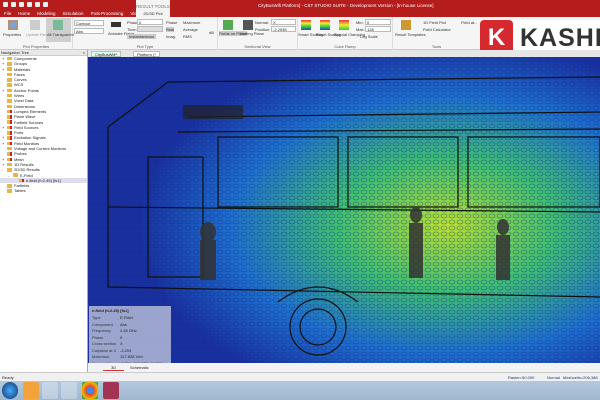 This screenshot has width=600, height=400. I want to click on animate-icon, so click(116, 24).